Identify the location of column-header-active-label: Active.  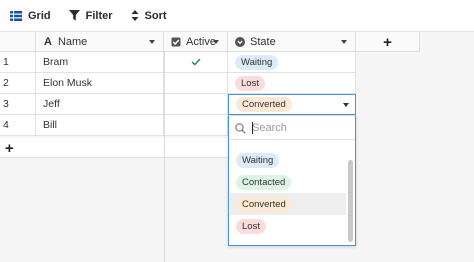
(201, 42).